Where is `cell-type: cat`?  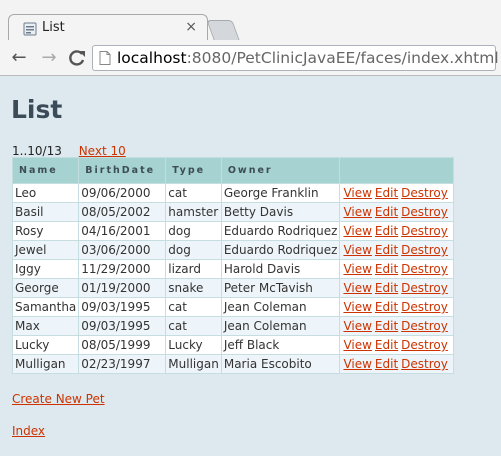 cell-type: cat is located at coordinates (193, 307).